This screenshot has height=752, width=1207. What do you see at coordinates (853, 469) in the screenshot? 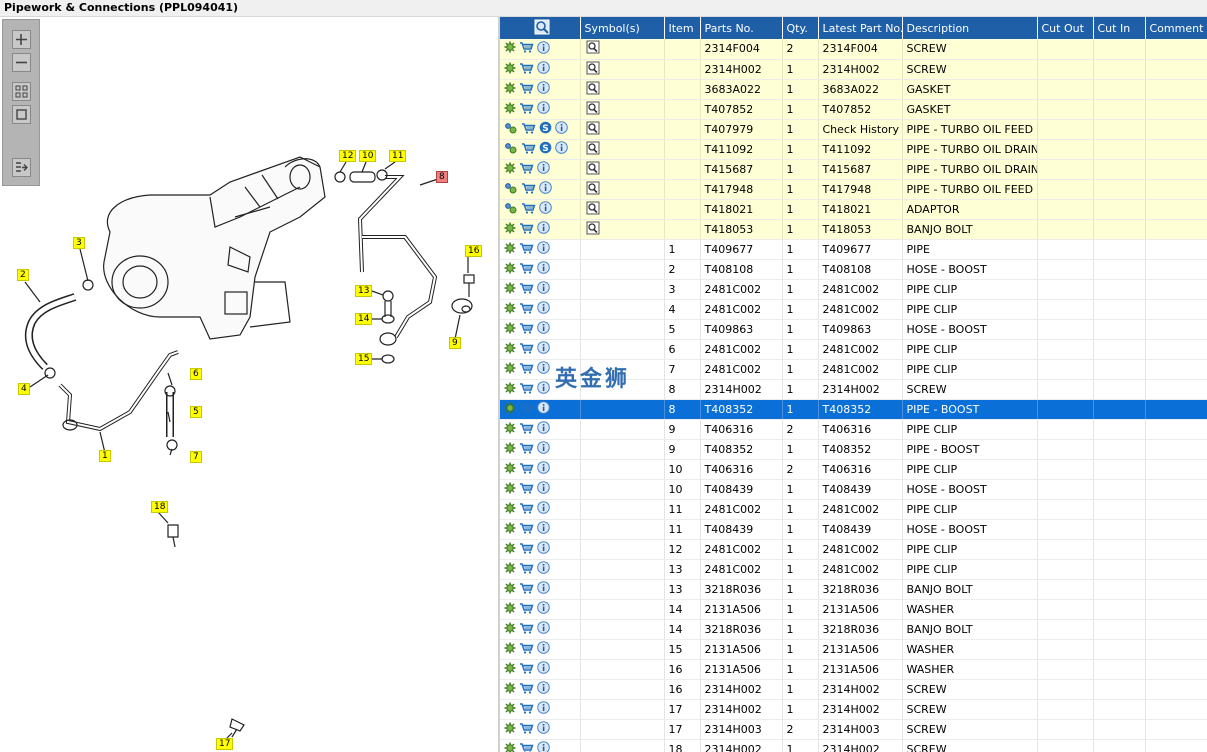
I see `table-row: 10 T406316 2 T406316 PIPE CLIP` at bounding box center [853, 469].